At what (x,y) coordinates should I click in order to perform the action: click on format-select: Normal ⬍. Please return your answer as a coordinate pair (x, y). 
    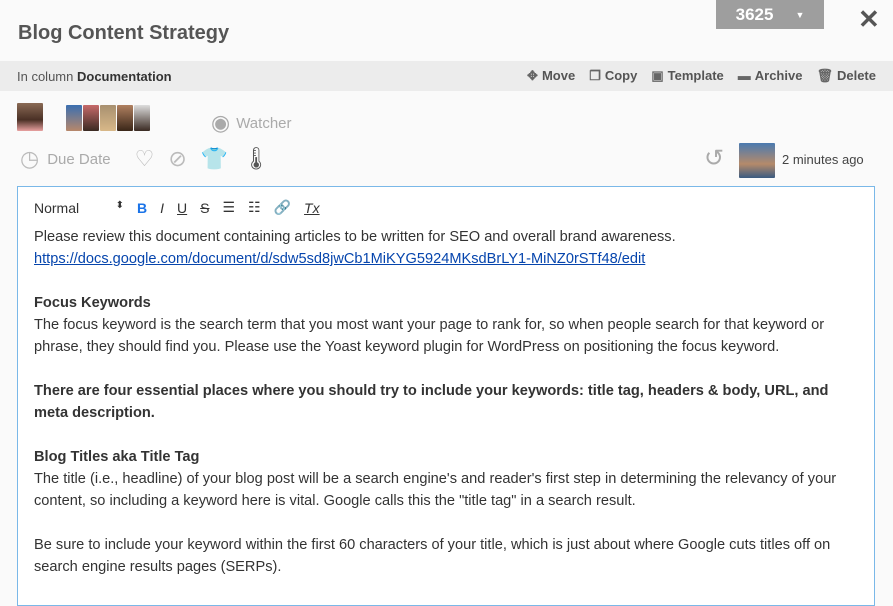
    Looking at the image, I should click on (79, 208).